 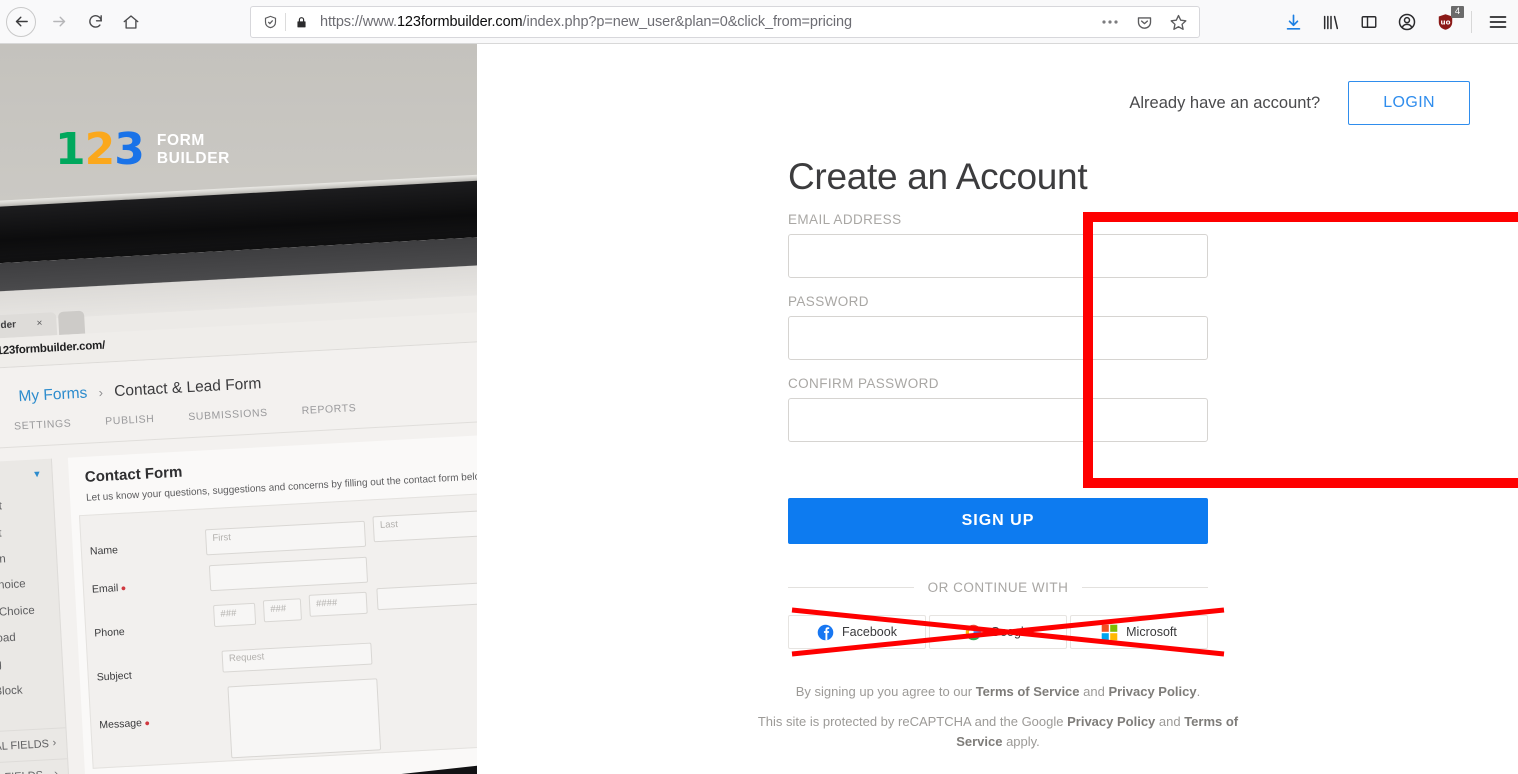 I want to click on microsoft-icon, so click(x=1109, y=632).